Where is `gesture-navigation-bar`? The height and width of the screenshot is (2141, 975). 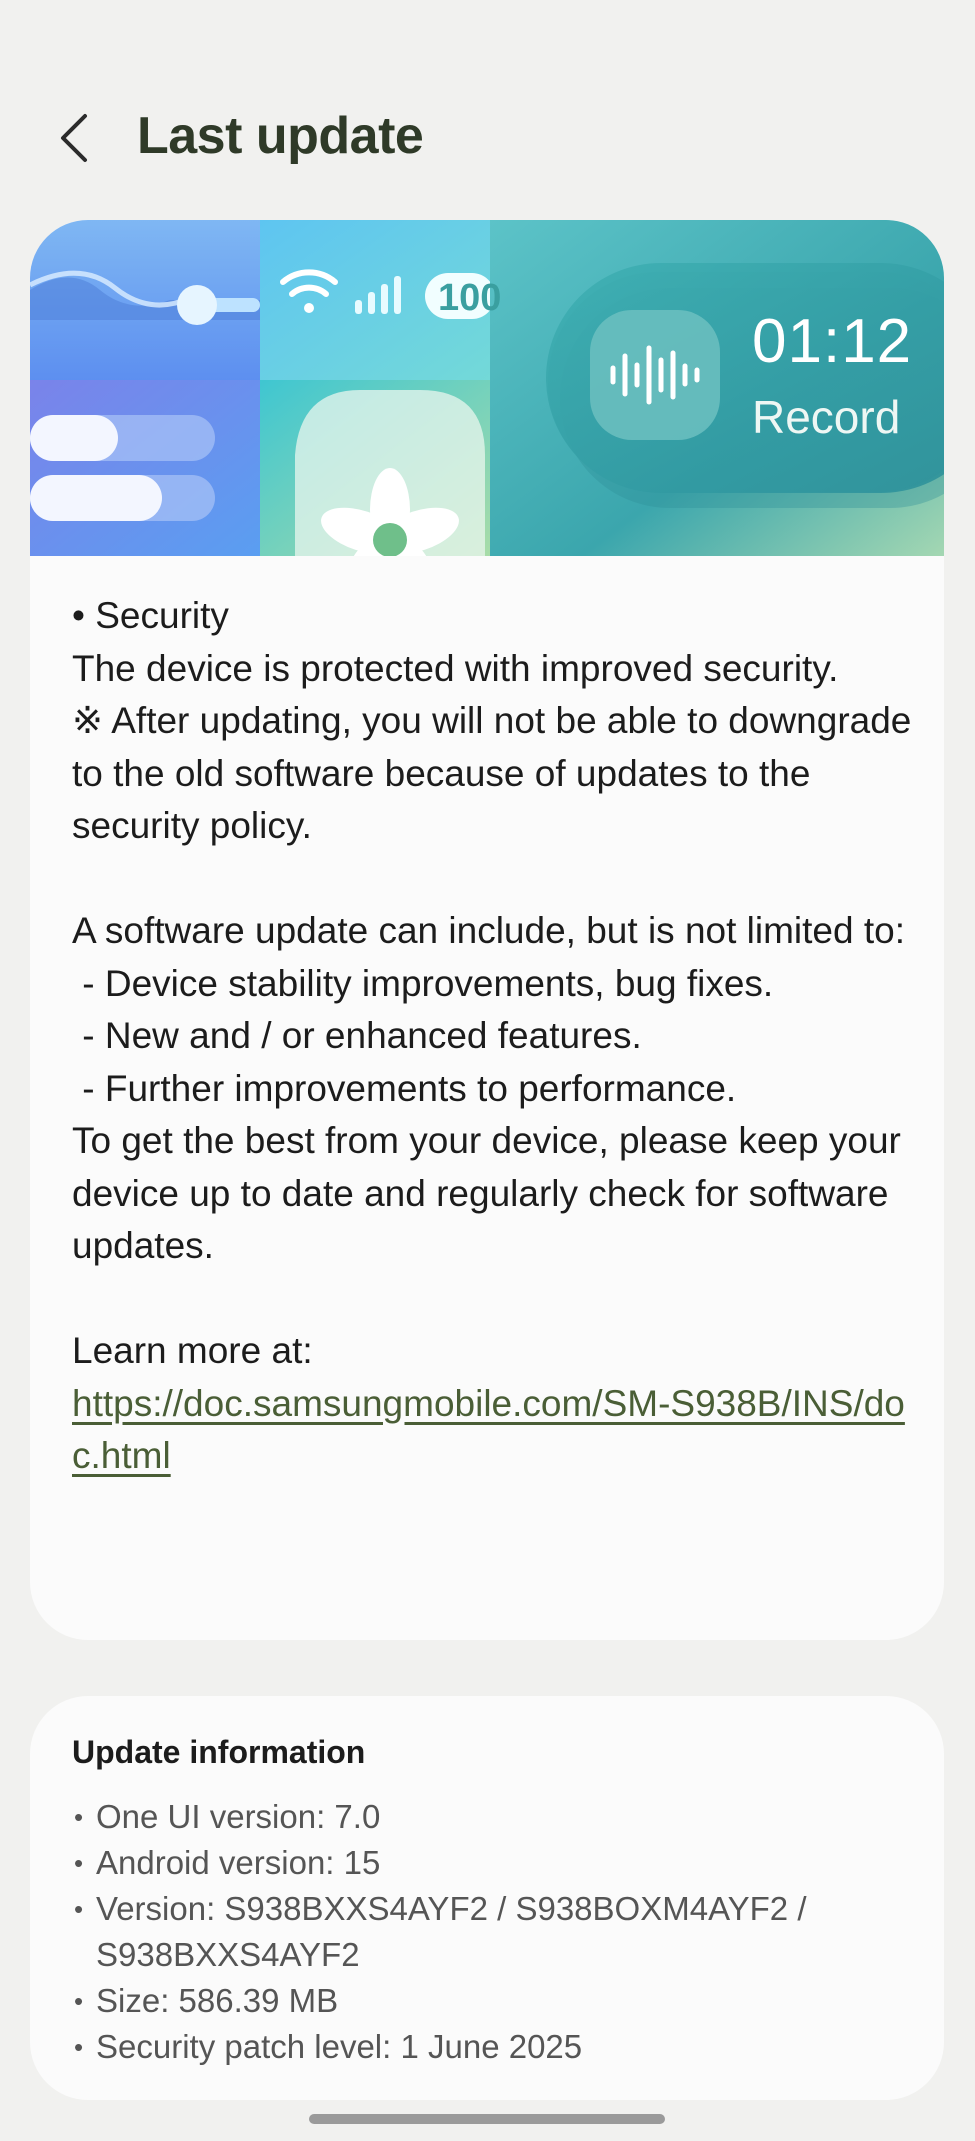
gesture-navigation-bar is located at coordinates (487, 2119).